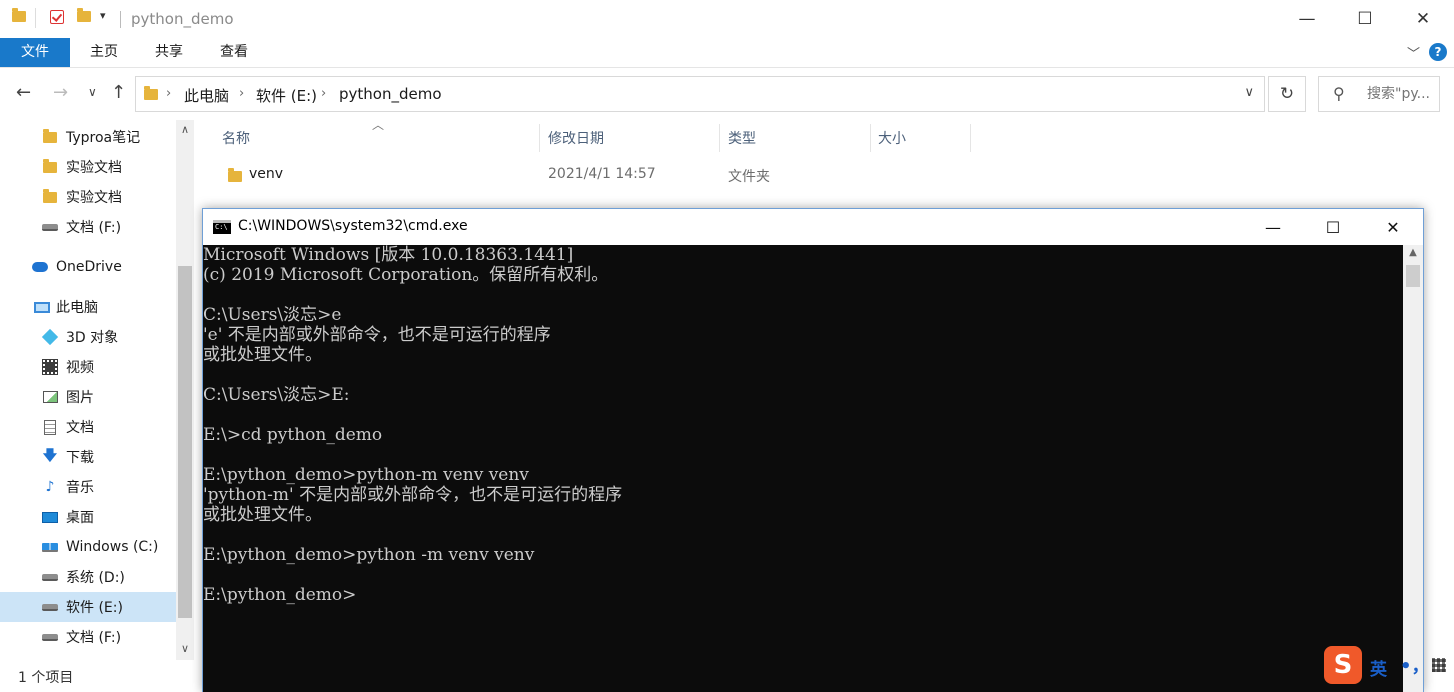 This screenshot has width=1454, height=692. What do you see at coordinates (185, 129) in the screenshot?
I see `scroll-up-arrow-icon: ∧` at bounding box center [185, 129].